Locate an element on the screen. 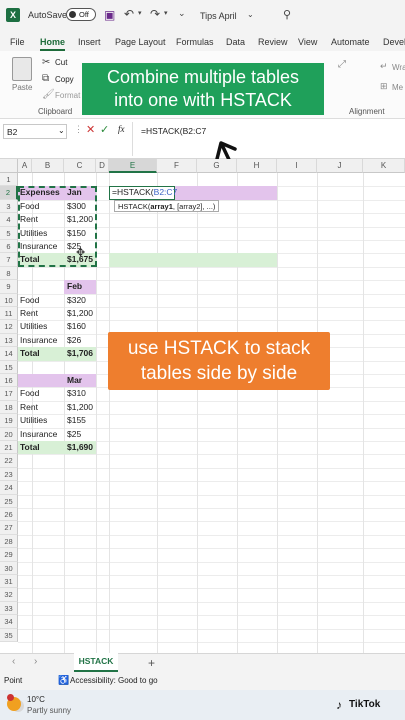  undo-icon: ↶ is located at coordinates (129, 14).